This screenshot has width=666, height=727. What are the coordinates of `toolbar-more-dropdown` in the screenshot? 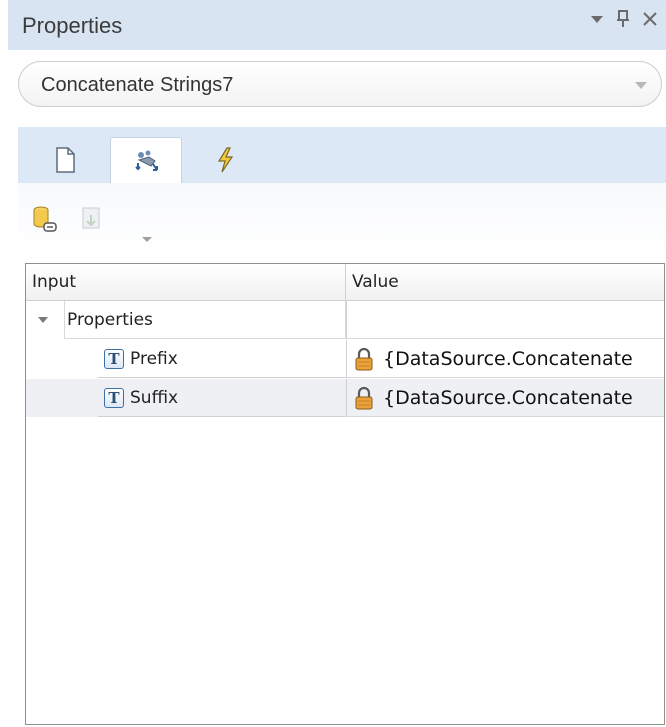 It's located at (147, 239).